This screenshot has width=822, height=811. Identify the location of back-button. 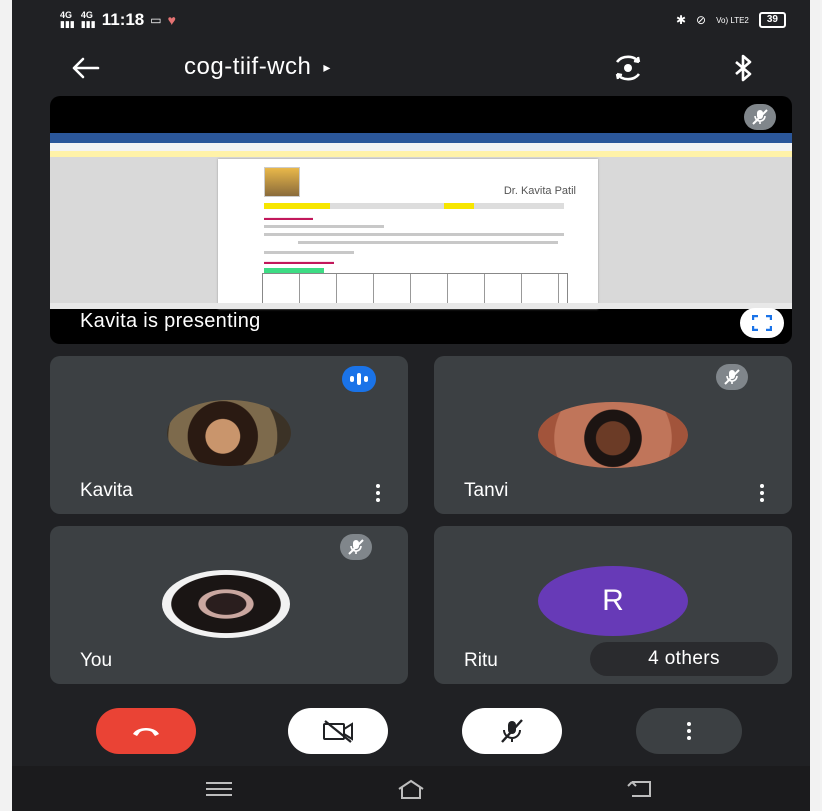
(86, 68).